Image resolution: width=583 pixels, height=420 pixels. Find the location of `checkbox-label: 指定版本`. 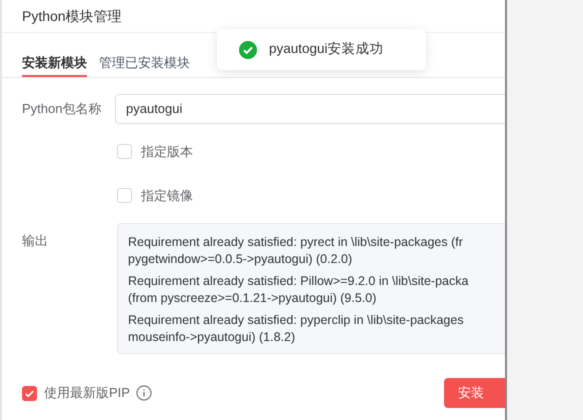

checkbox-label: 指定版本 is located at coordinates (167, 152).